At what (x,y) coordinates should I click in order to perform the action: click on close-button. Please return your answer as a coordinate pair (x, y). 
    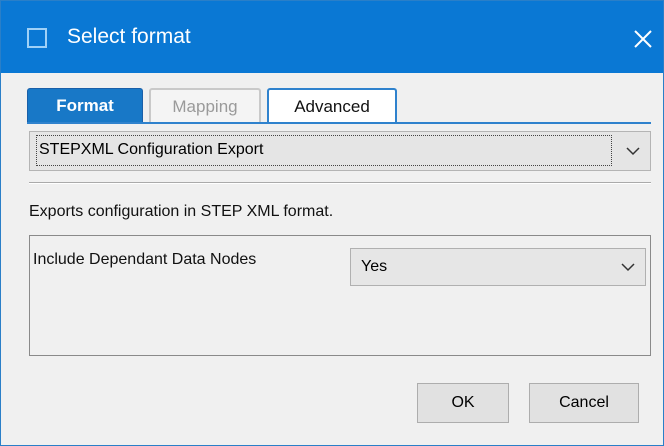
    Looking at the image, I should click on (643, 39).